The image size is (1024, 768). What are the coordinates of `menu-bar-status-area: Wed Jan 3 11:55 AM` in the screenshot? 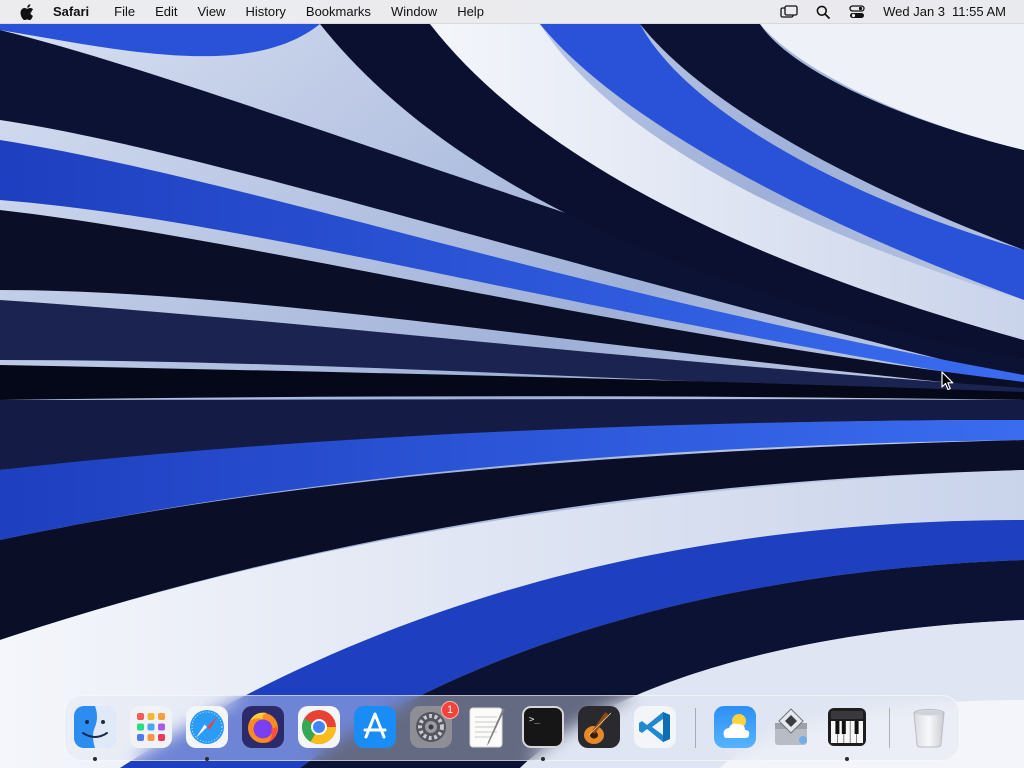 It's located at (894, 12).